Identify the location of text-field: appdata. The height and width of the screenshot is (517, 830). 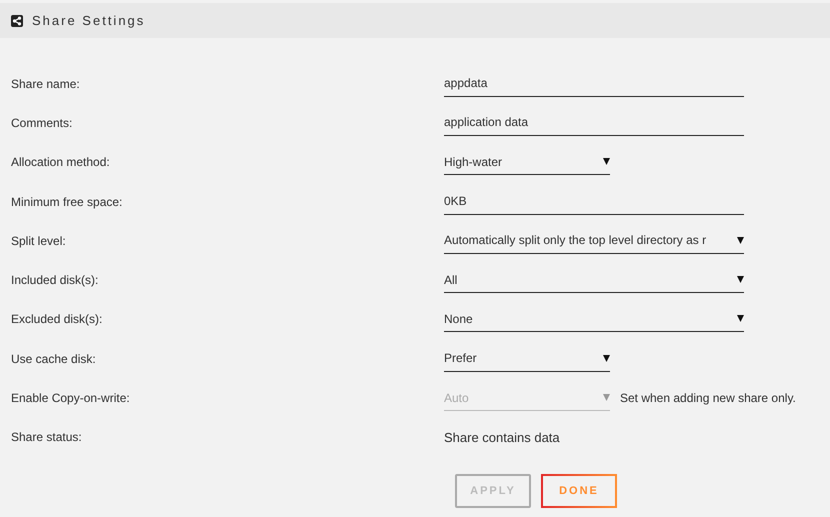
(594, 83).